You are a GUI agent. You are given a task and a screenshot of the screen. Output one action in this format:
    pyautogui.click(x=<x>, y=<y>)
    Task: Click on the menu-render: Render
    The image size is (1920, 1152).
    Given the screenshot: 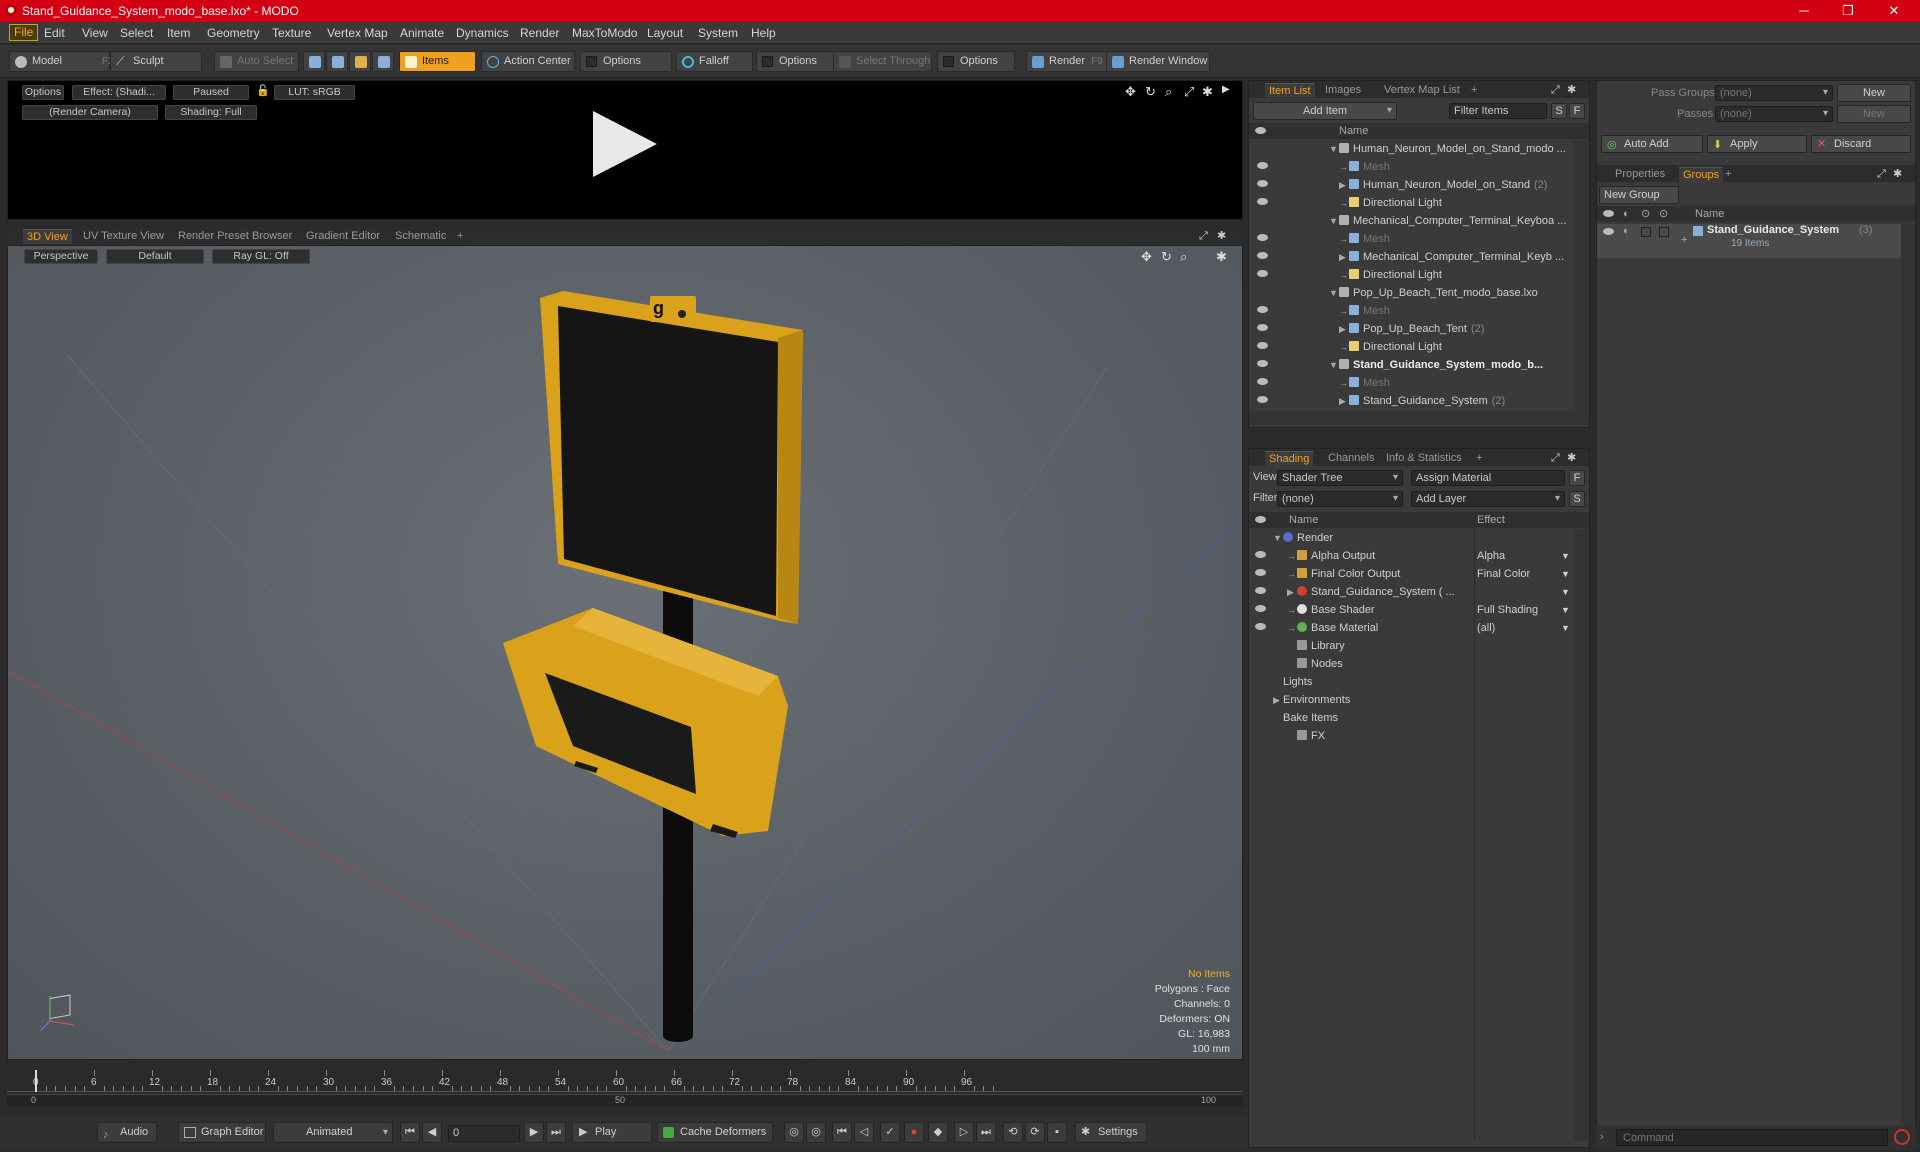 What is the action you would take?
    pyautogui.click(x=539, y=33)
    